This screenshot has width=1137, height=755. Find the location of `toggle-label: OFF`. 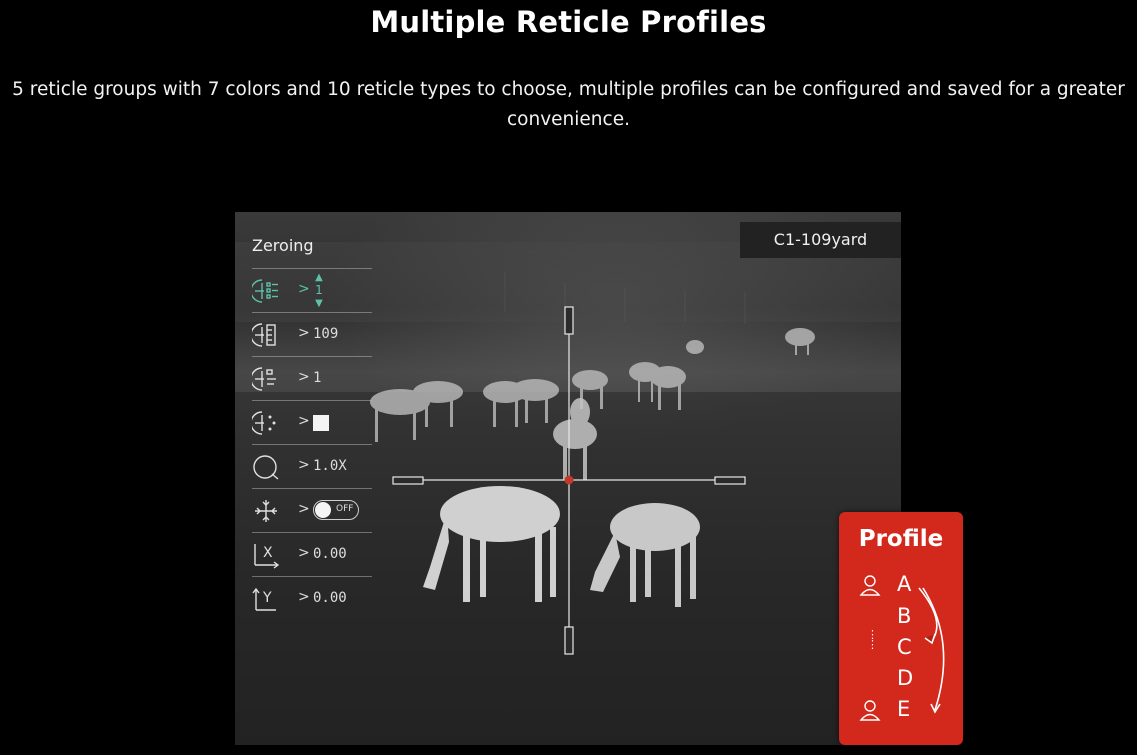

toggle-label: OFF is located at coordinates (345, 509).